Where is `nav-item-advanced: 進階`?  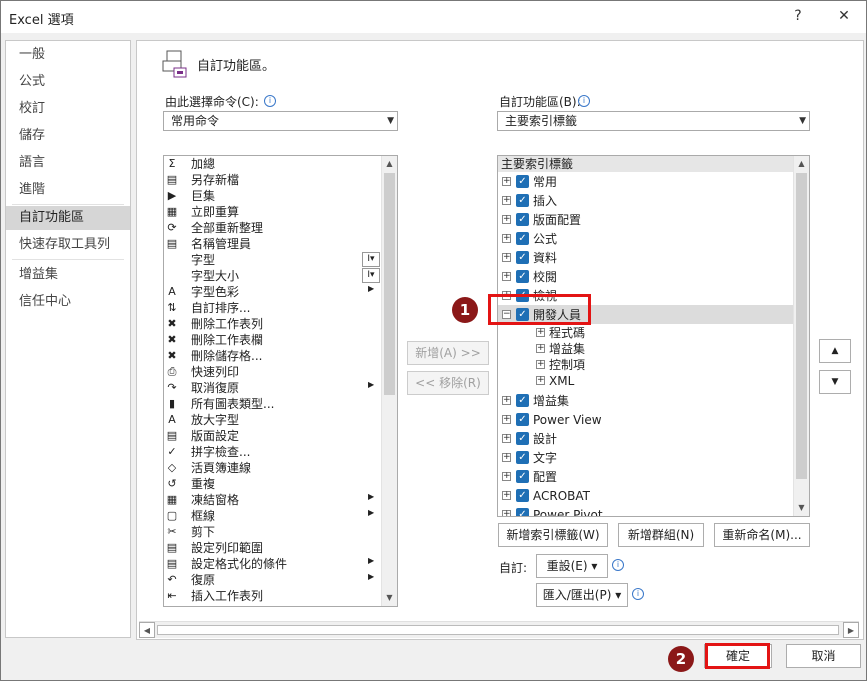 nav-item-advanced: 進階 is located at coordinates (68, 190).